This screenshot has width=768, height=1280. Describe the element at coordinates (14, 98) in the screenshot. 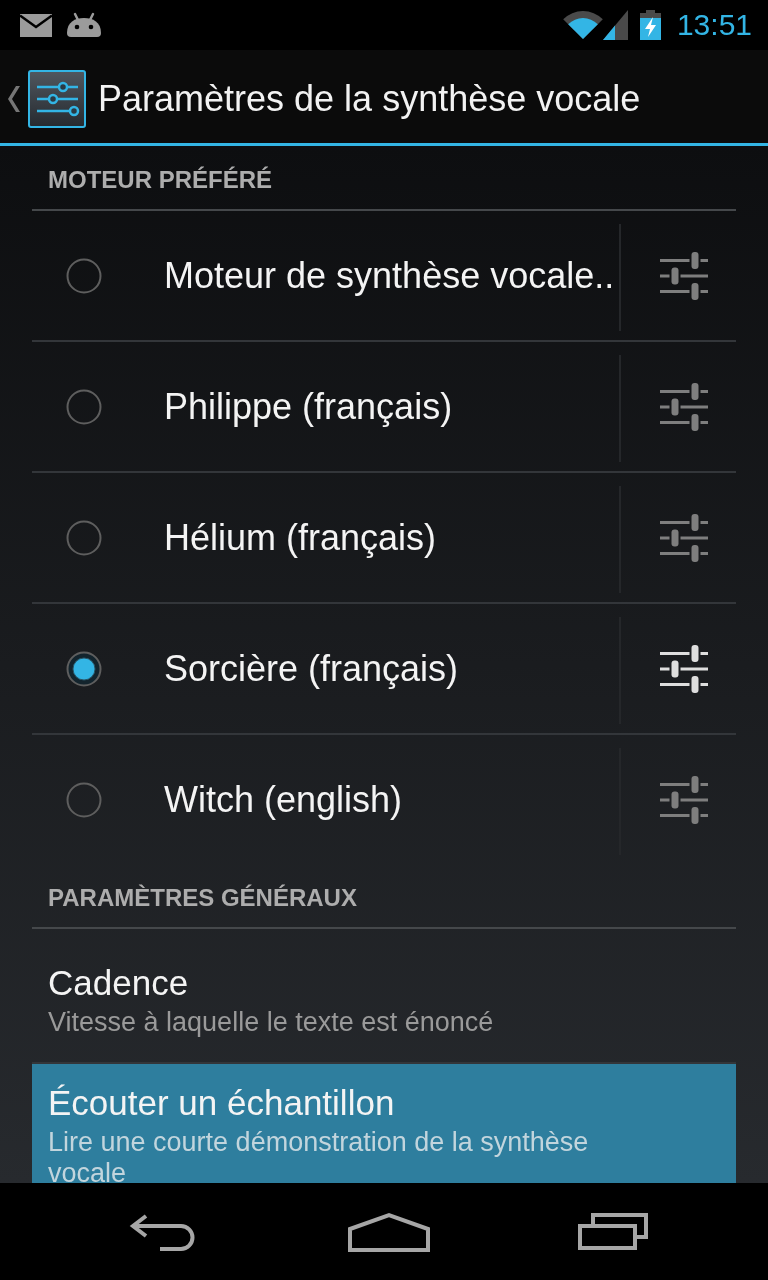

I see `chevron-left-icon` at that location.